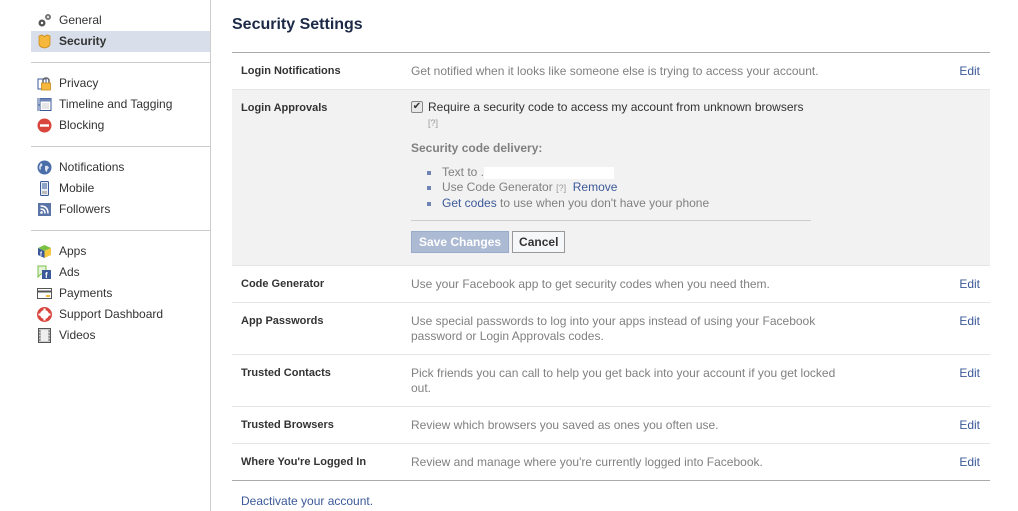 The image size is (1018, 511). What do you see at coordinates (44, 251) in the screenshot?
I see `apps-cube-icon: f` at bounding box center [44, 251].